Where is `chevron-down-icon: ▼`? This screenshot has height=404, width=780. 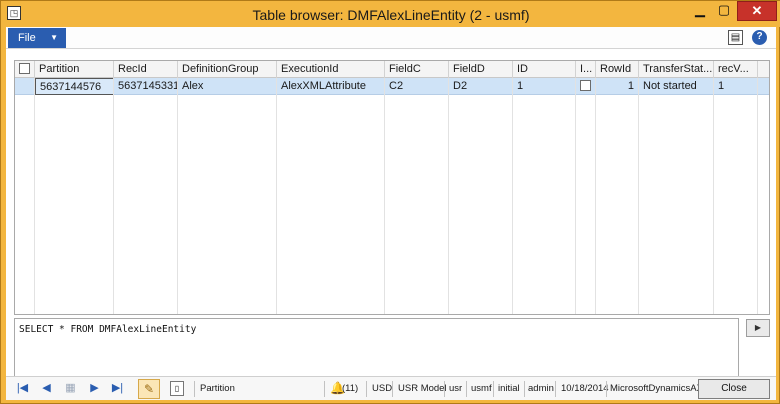
chevron-down-icon: ▼ is located at coordinates (54, 37).